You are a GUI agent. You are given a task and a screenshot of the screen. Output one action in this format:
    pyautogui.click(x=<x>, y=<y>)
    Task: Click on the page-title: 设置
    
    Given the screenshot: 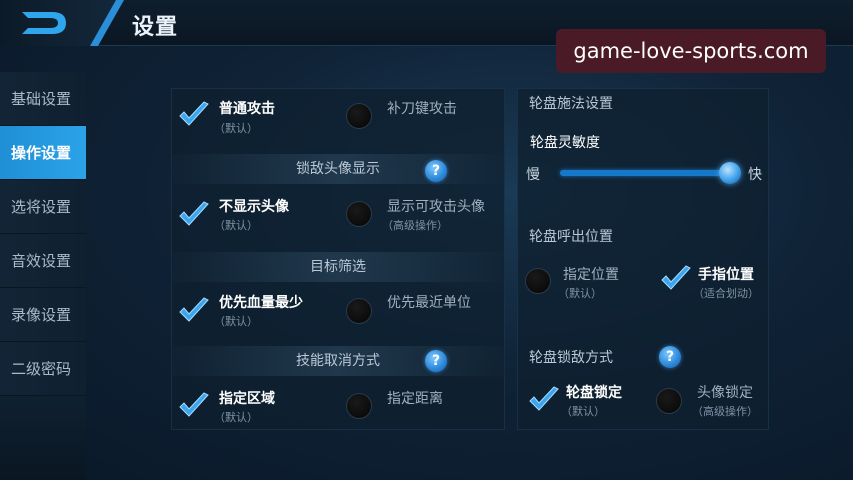 What is the action you would take?
    pyautogui.click(x=155, y=27)
    